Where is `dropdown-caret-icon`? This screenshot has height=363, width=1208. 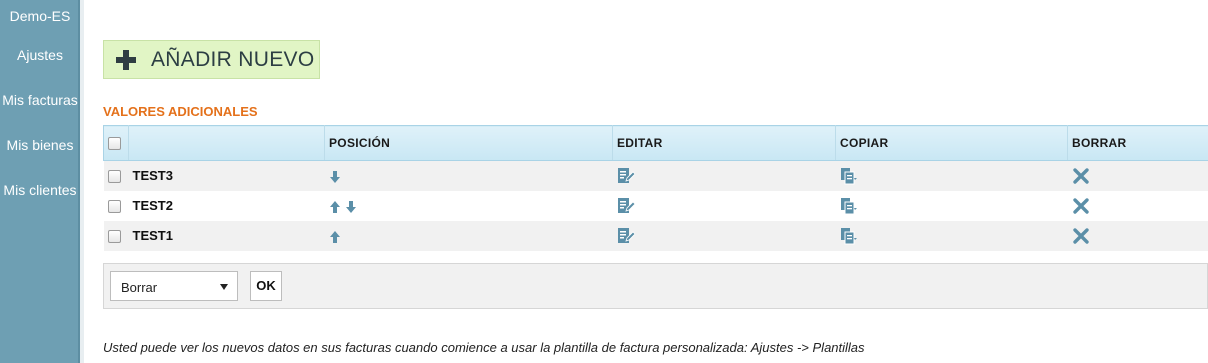
dropdown-caret-icon is located at coordinates (224, 287).